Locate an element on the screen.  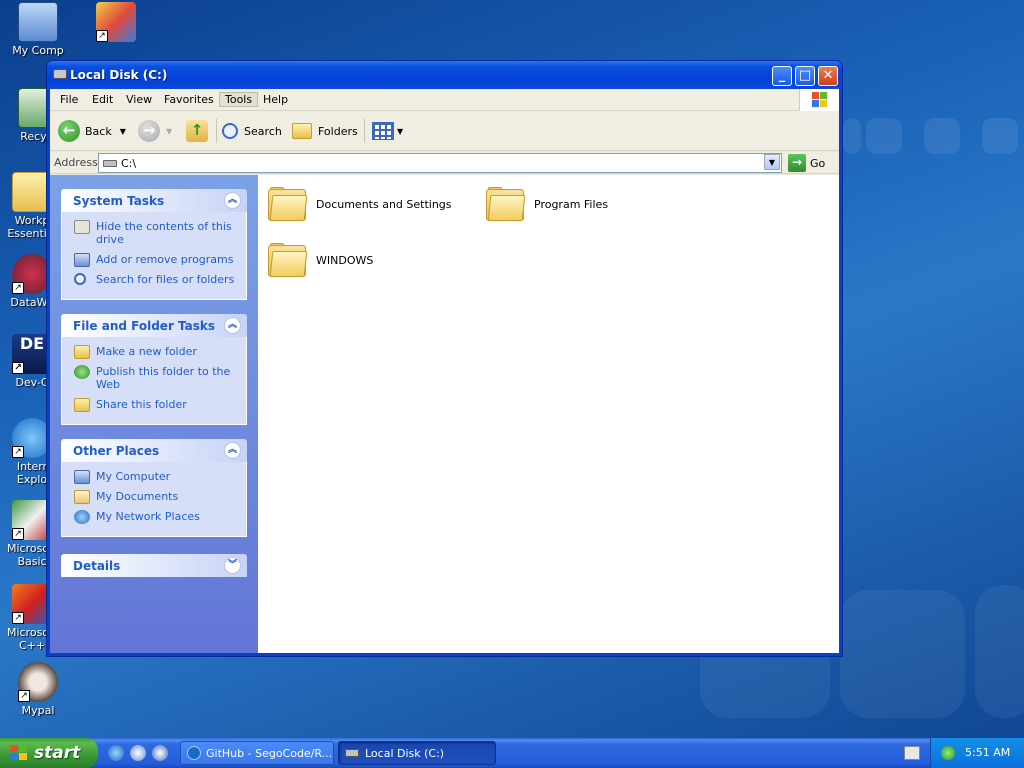
details-panel: Details ︾ is located at coordinates (154, 565).